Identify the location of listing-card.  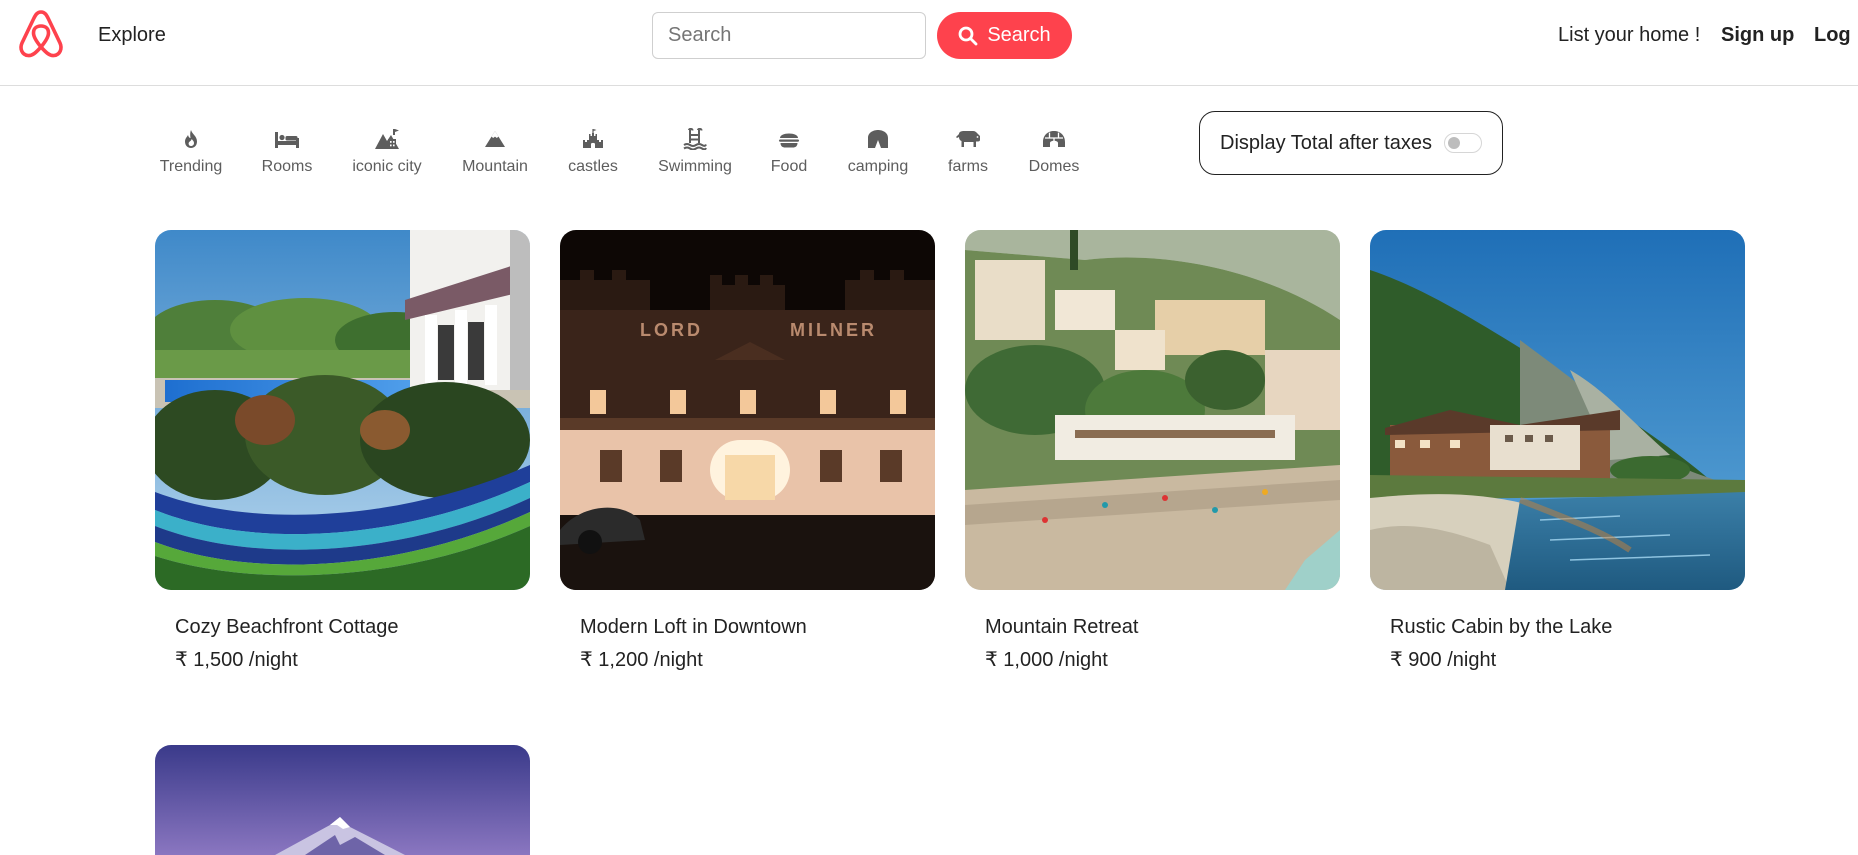
(342, 800).